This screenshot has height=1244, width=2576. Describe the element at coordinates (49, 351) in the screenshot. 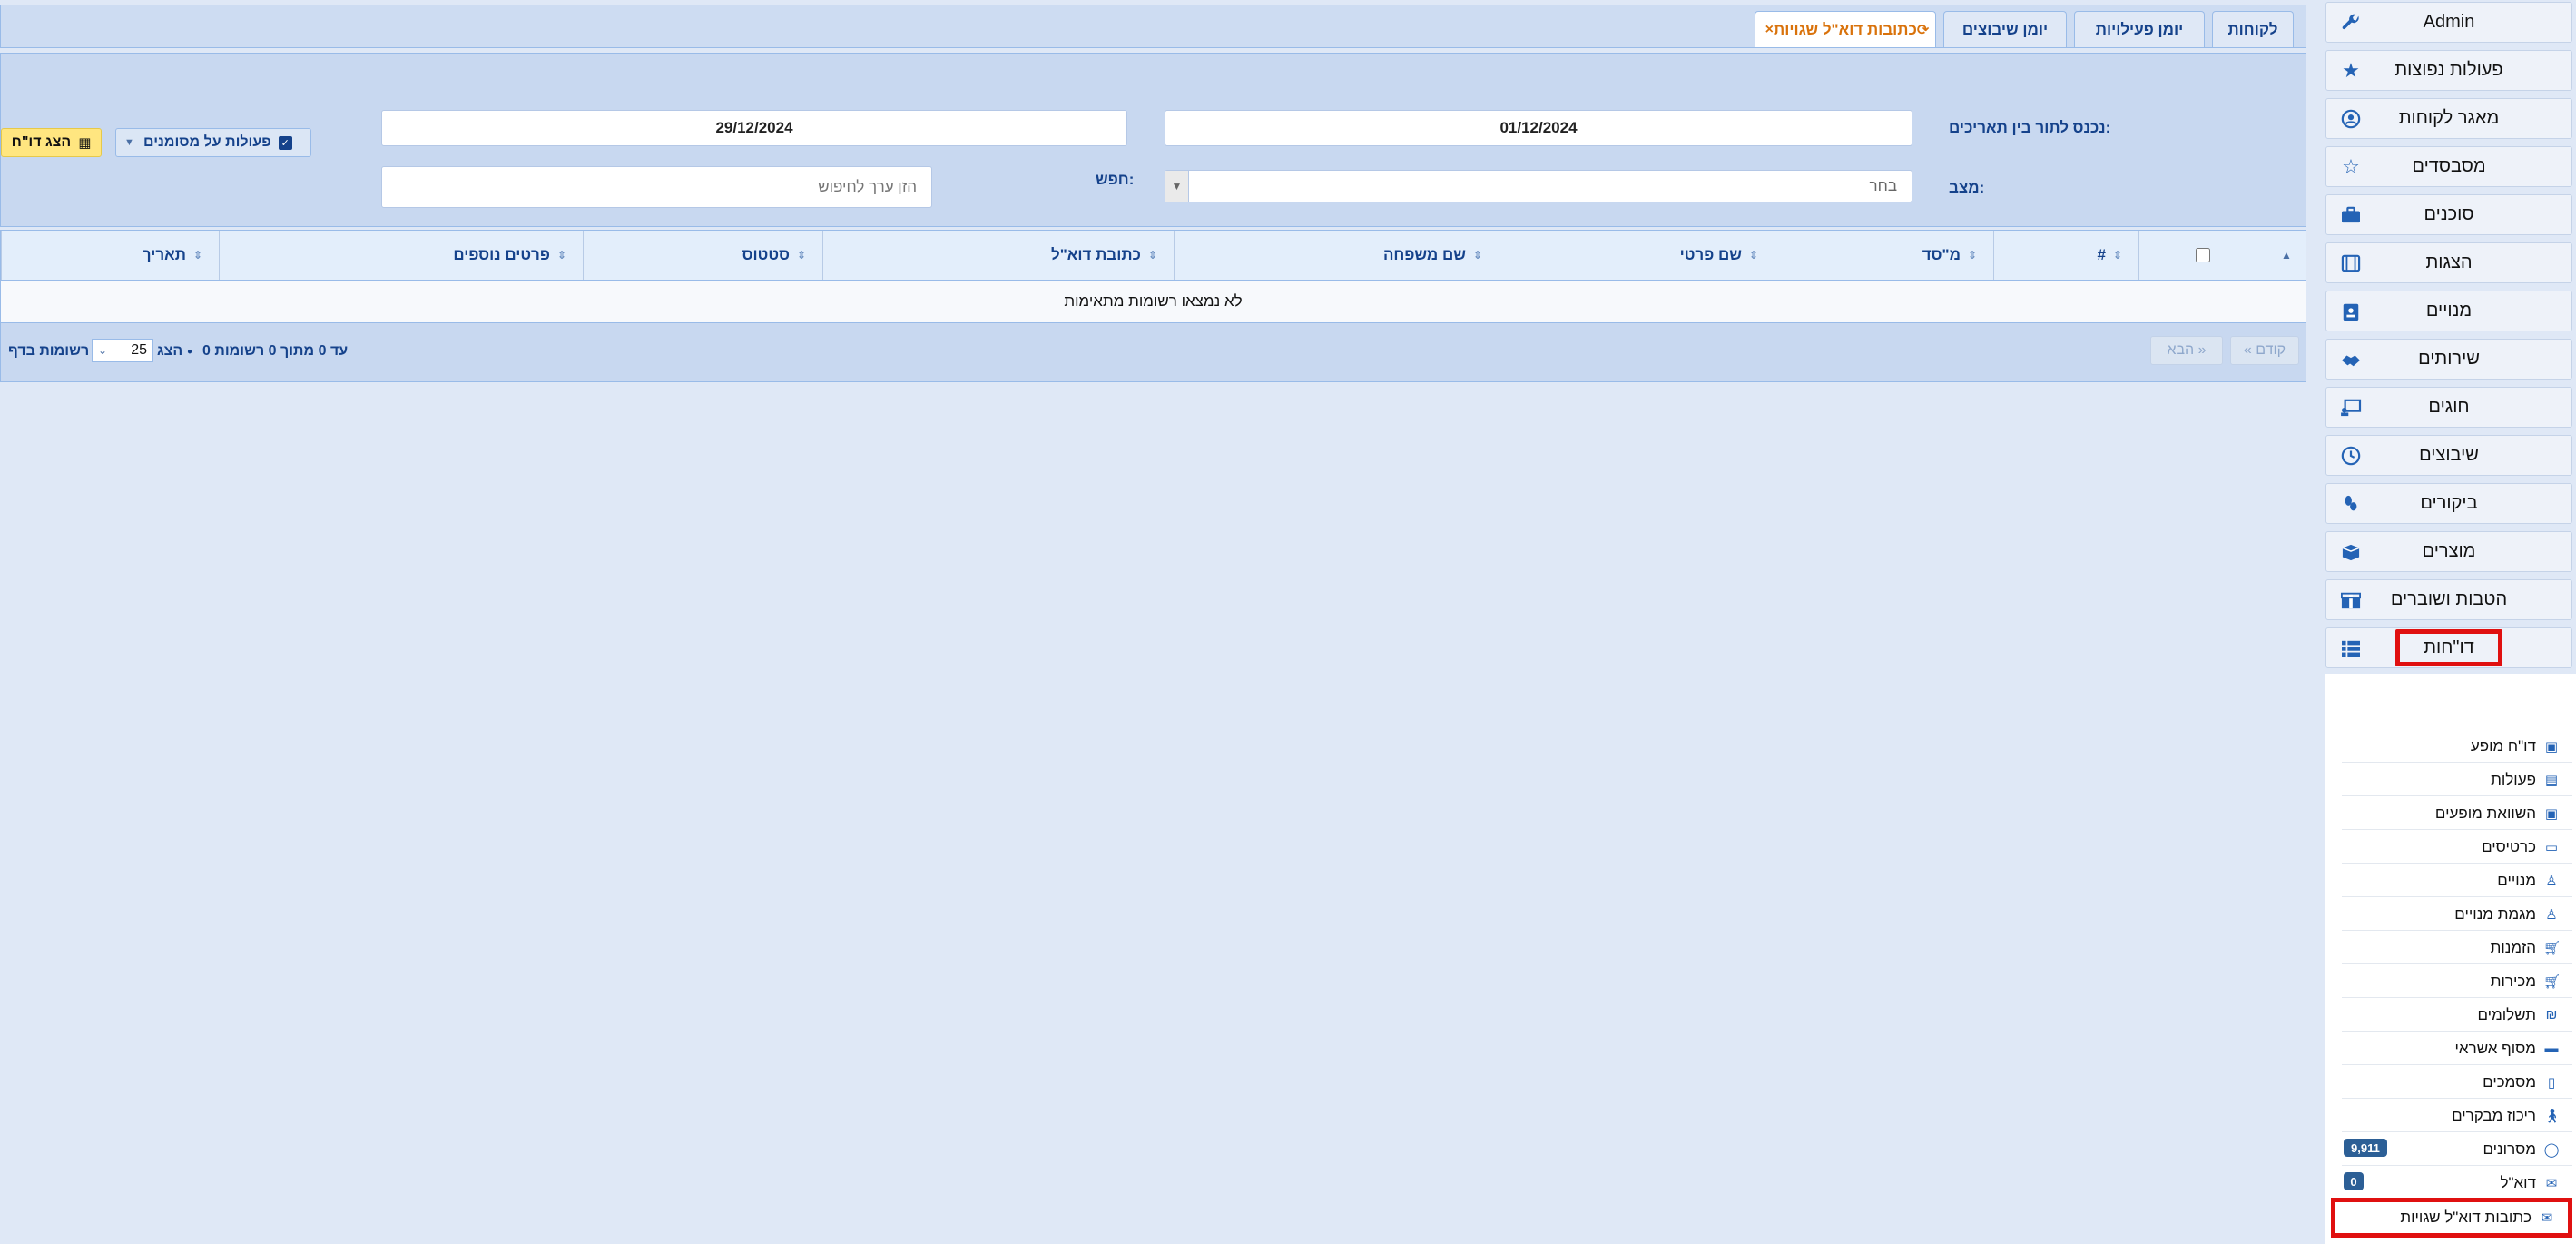

I see `per-page-label: רשומות בדף` at that location.